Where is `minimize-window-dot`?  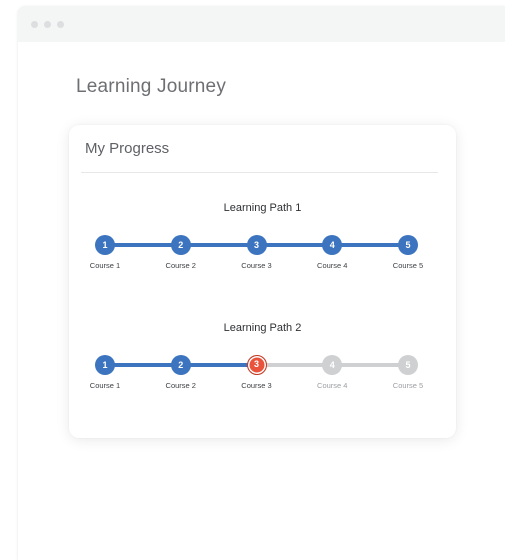
minimize-window-dot is located at coordinates (47, 24).